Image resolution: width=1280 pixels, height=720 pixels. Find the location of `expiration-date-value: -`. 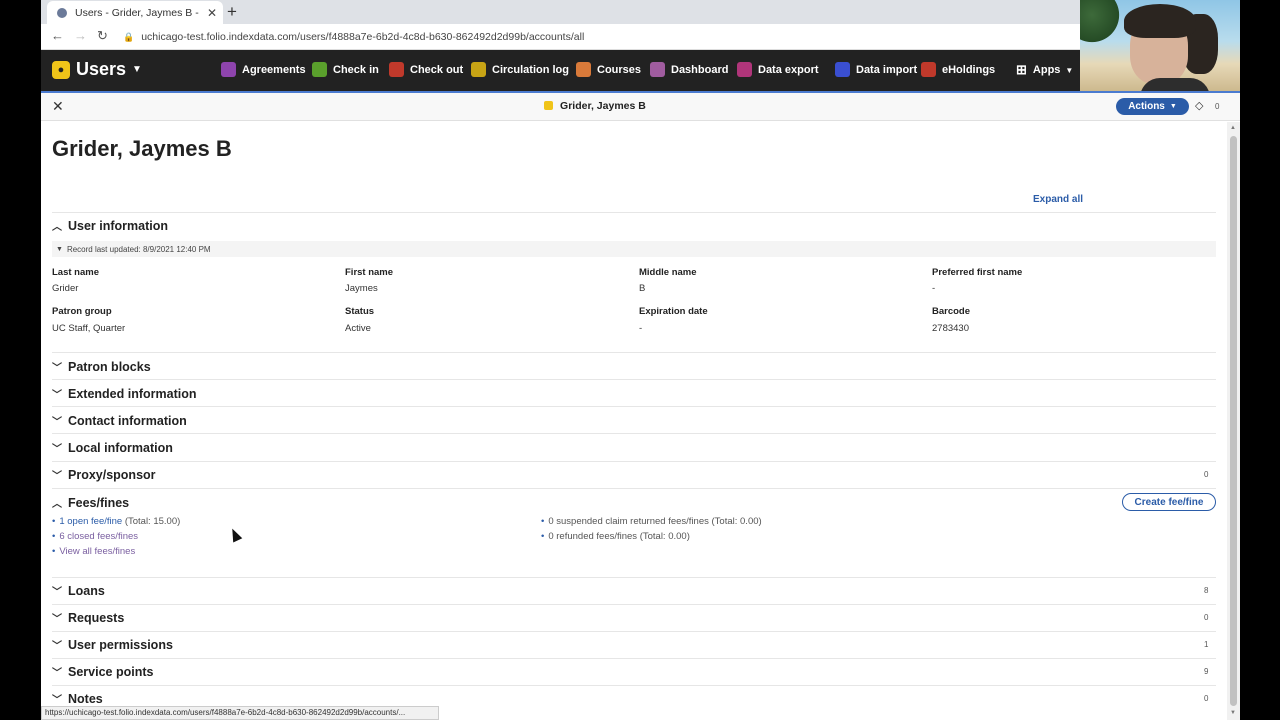

expiration-date-value: - is located at coordinates (641, 328).